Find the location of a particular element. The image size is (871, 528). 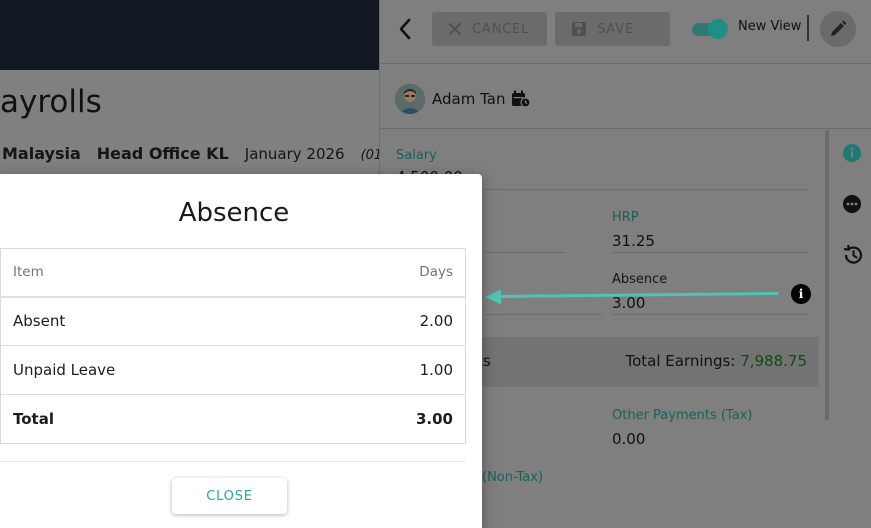

column-header-days: Days is located at coordinates (389, 273).